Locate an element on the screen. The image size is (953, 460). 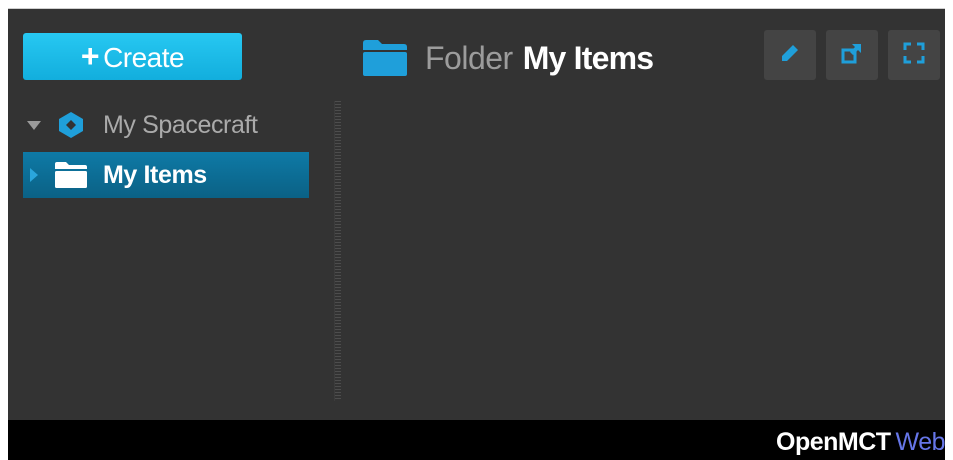
object-header: Folder My Items is located at coordinates (507, 58).